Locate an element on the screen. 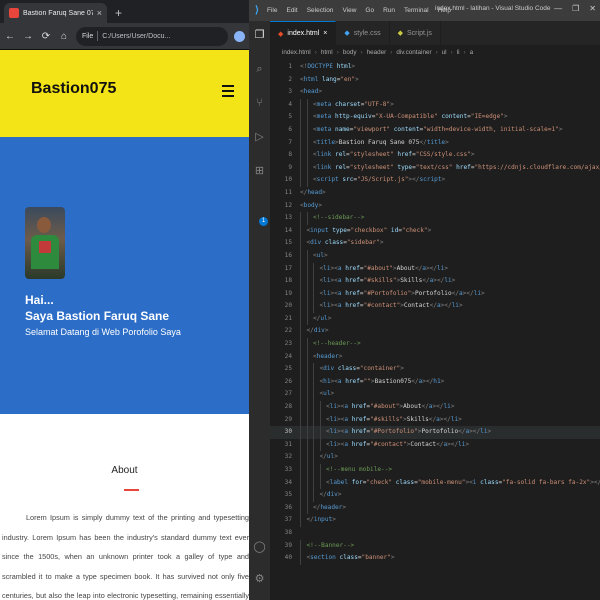 The height and width of the screenshot is (600, 600). menu-view: View is located at coordinates (349, 10).